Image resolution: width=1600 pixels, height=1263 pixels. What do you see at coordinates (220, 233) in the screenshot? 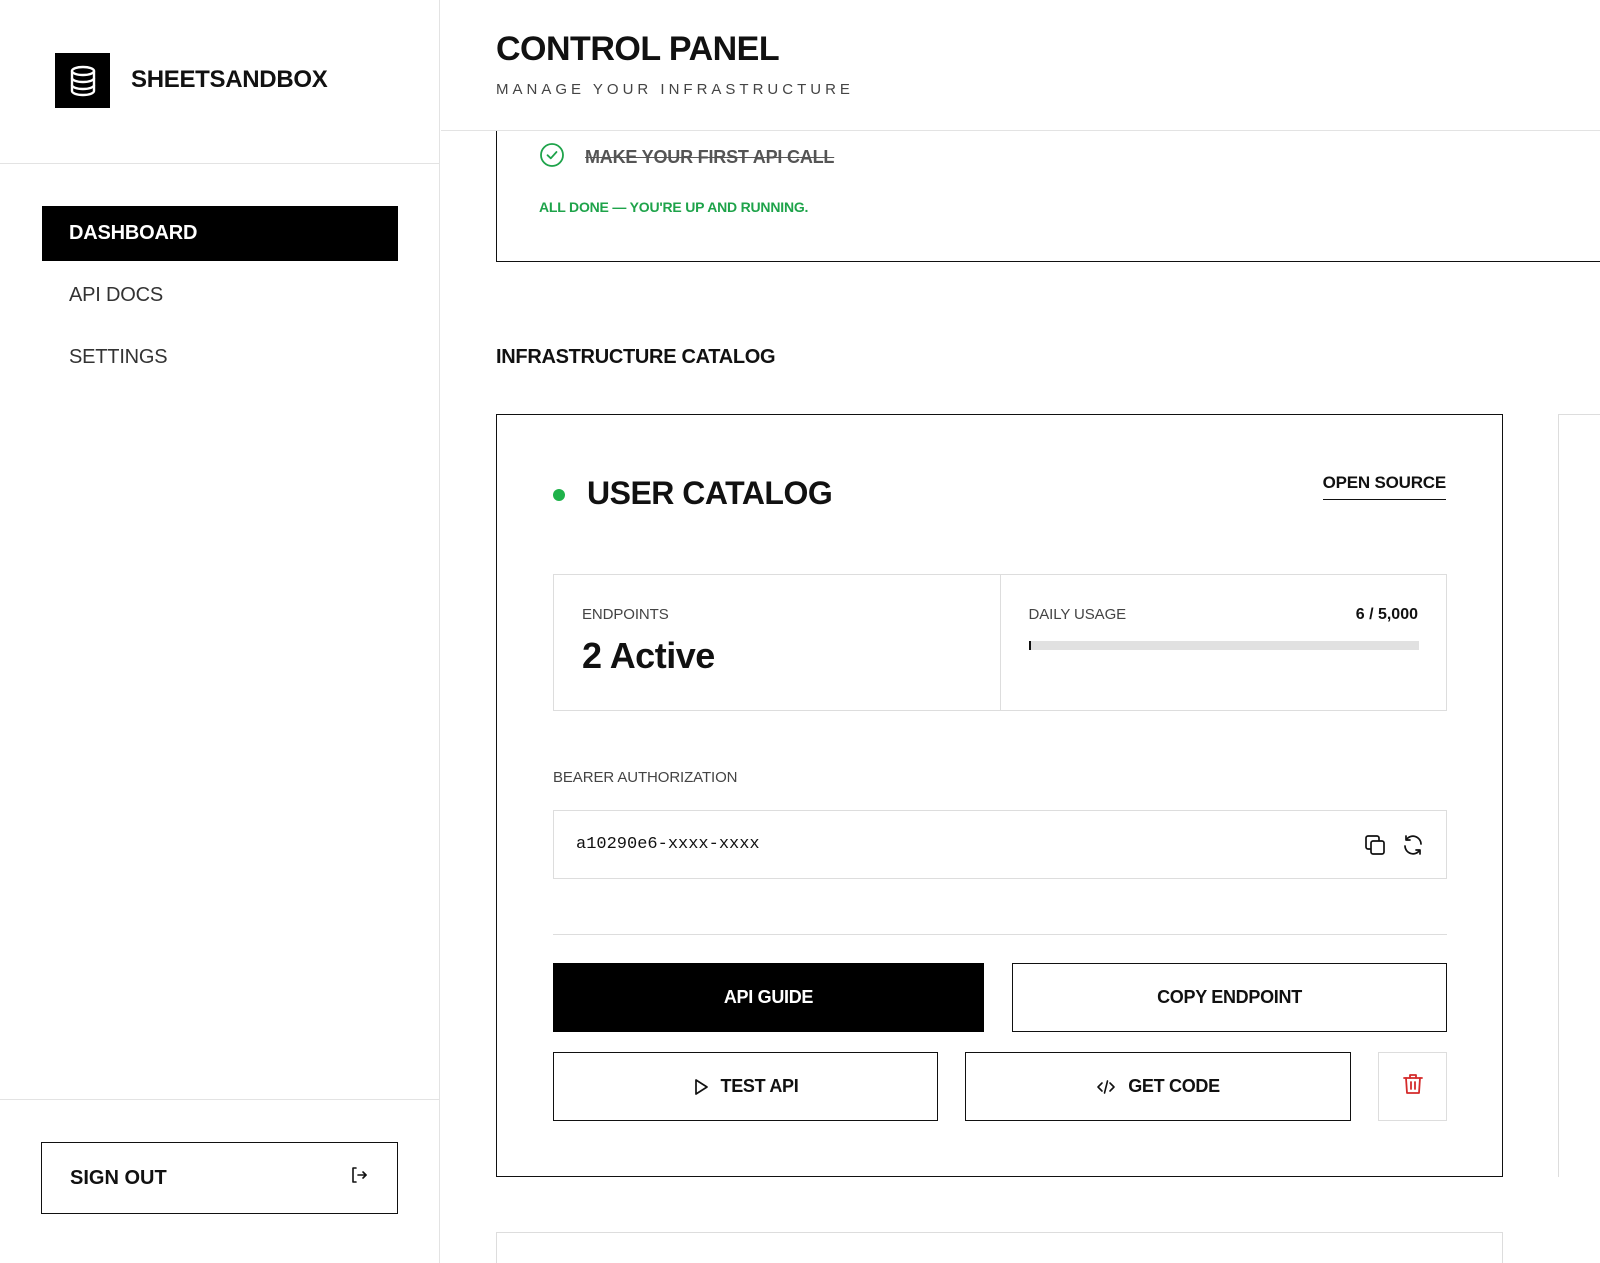
I see `sidebar-item-dashboard: DASHBOARD` at bounding box center [220, 233].